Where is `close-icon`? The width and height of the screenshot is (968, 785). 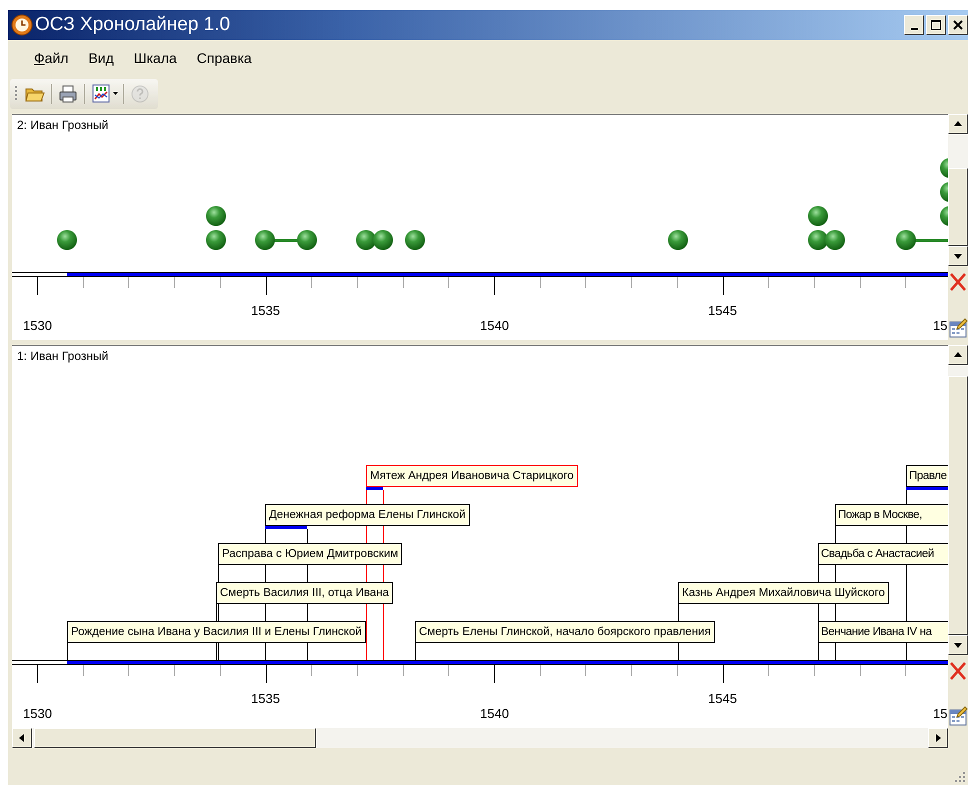
close-icon is located at coordinates (958, 25).